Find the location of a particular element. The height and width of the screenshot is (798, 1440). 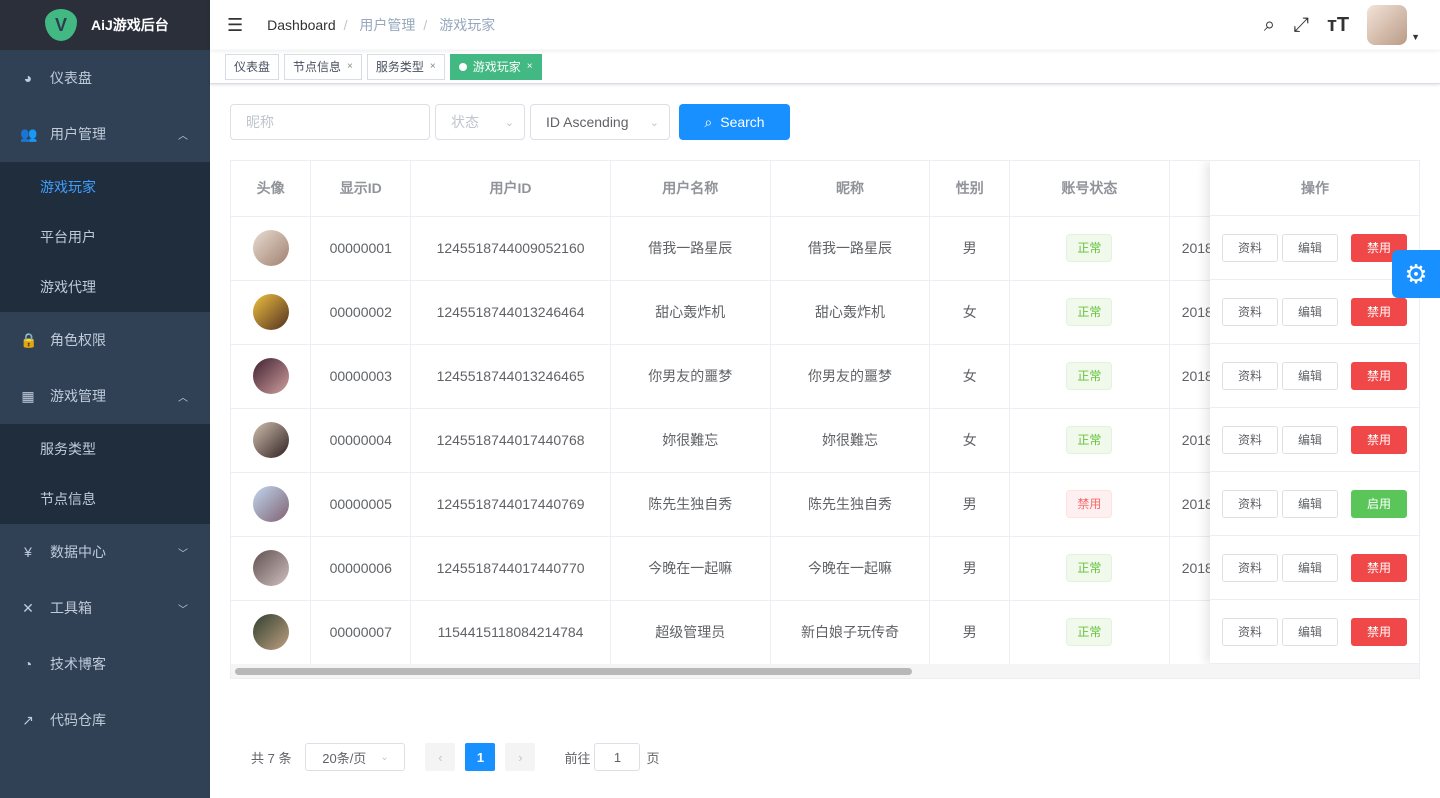

font-size-icon: тT is located at coordinates (1338, 25).